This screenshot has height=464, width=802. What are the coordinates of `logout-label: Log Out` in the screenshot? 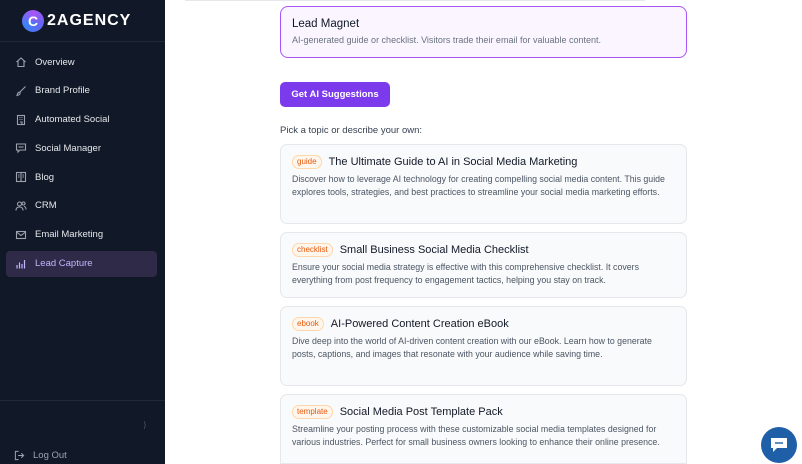 It's located at (50, 455).